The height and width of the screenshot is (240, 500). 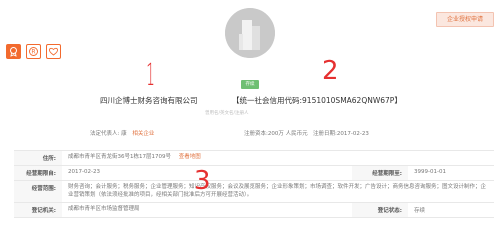 I want to click on heart-icon, so click(x=53, y=51).